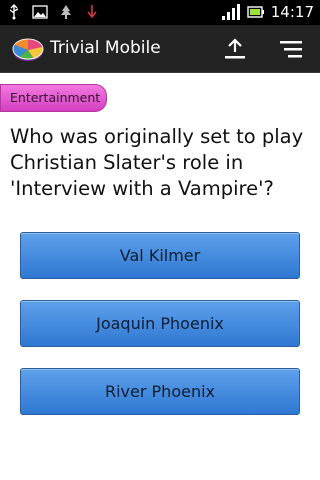 The image size is (320, 480). What do you see at coordinates (53, 98) in the screenshot?
I see `category-badge: Entertainment` at bounding box center [53, 98].